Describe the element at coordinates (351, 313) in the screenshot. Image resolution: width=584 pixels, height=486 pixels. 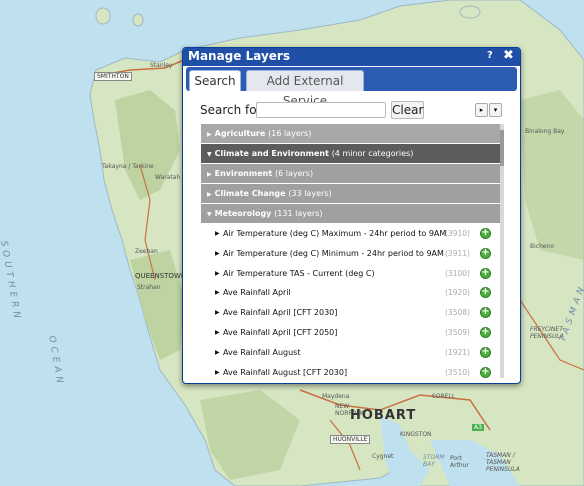
I see `layer-row: ▶ Ave Rainfall April [CFT 2030] (3508) +` at that location.